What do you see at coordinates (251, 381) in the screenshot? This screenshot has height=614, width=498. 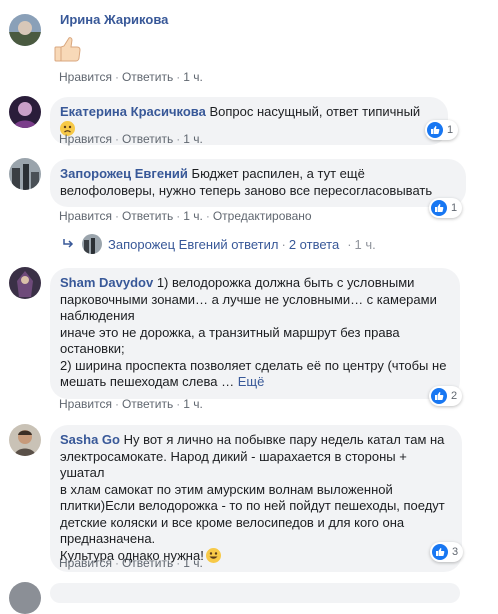 I see `see-more-link: Ещё` at bounding box center [251, 381].